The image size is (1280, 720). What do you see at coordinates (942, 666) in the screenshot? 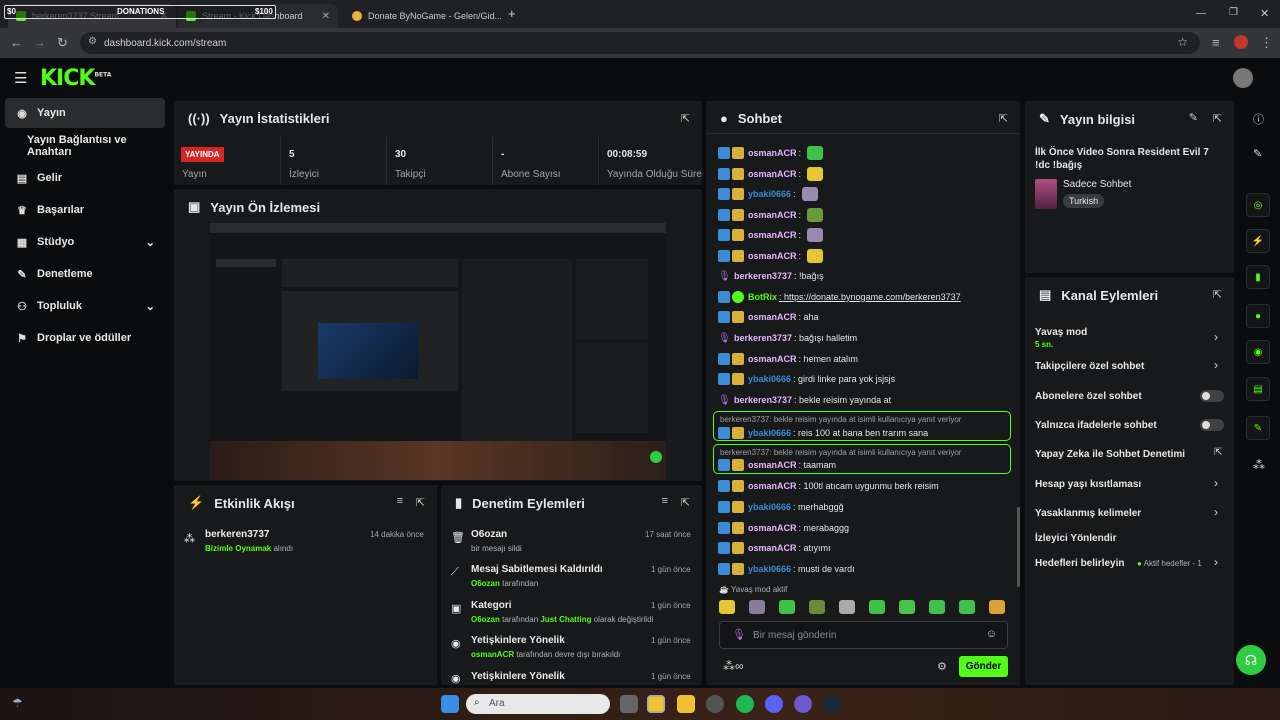
I see `settings-gear-icon: ⚙` at bounding box center [942, 666].